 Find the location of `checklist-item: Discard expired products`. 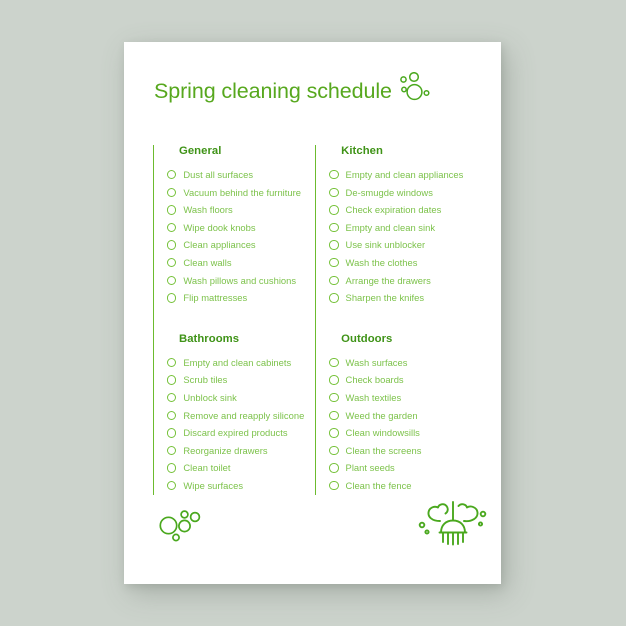

checklist-item: Discard expired products is located at coordinates (240, 433).